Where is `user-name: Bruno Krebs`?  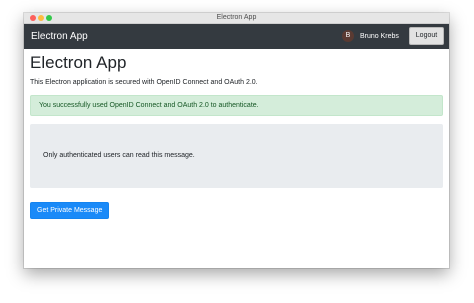 user-name: Bruno Krebs is located at coordinates (379, 36).